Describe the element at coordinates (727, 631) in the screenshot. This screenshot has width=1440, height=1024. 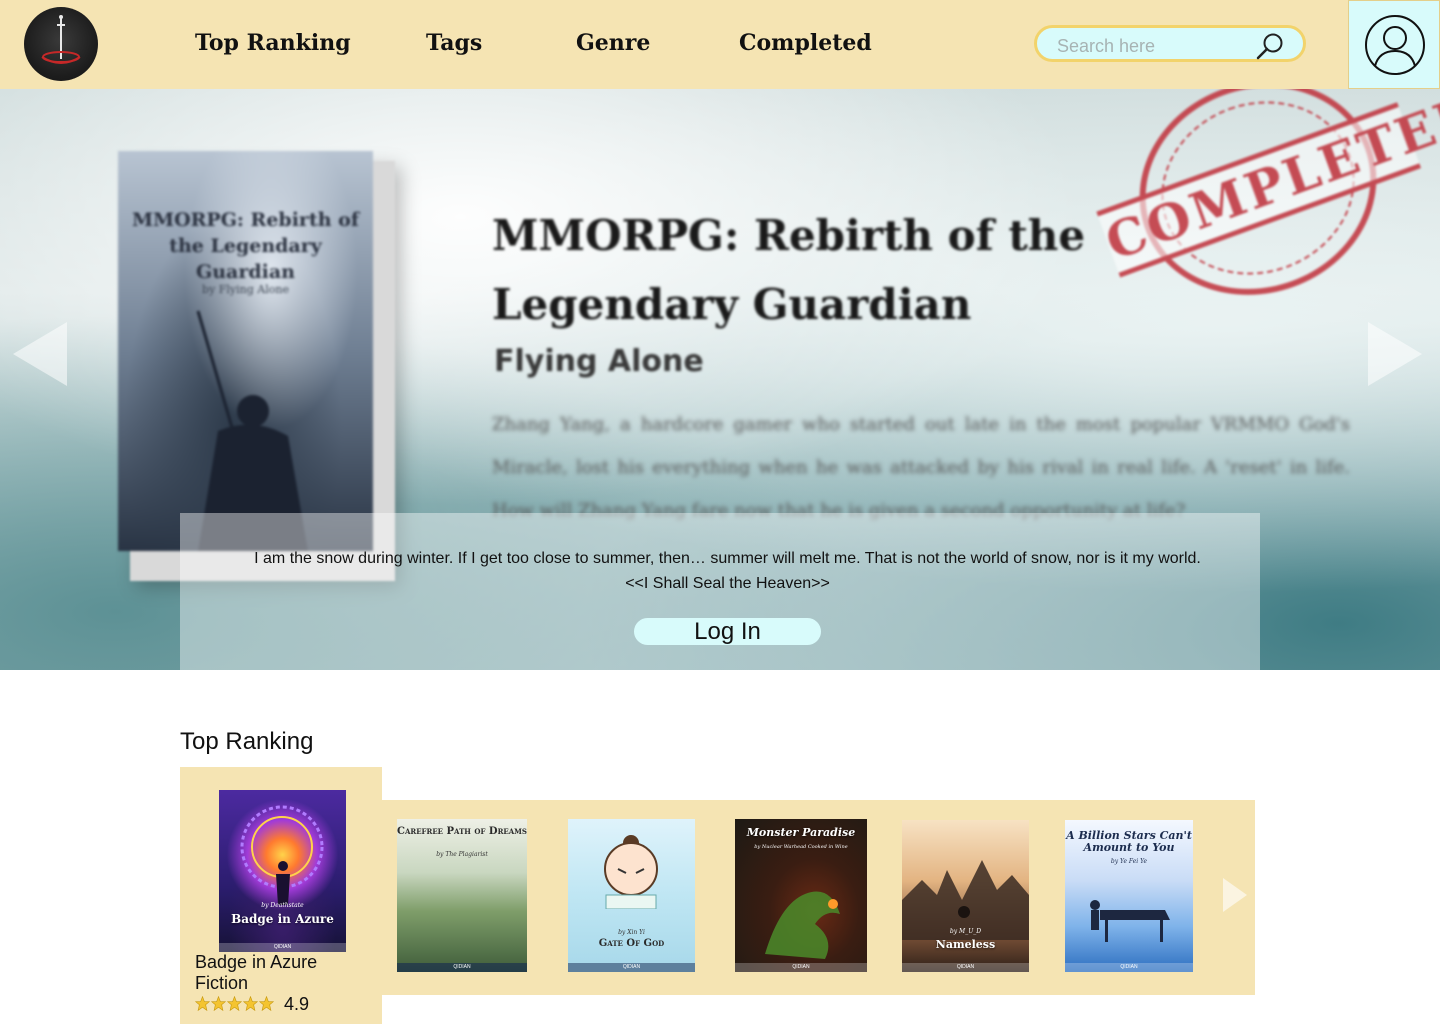
I see `login-button: Log In` at that location.